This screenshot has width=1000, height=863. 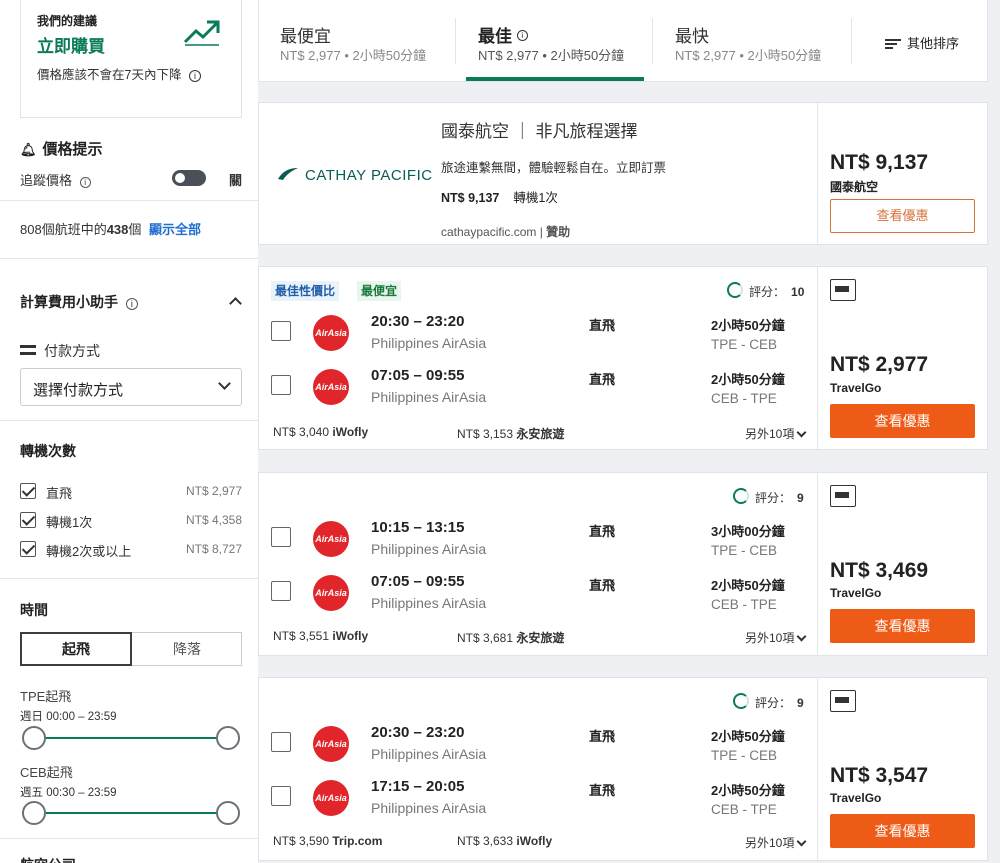 I want to click on payment-method-row: 付款方式, so click(x=131, y=351).